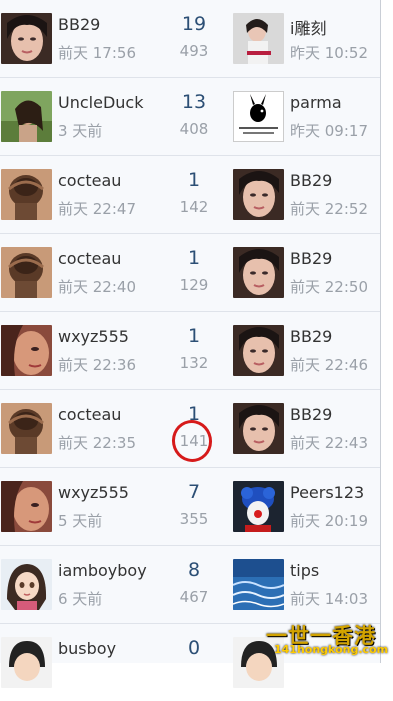 The image size is (393, 701). I want to click on post-time: 6 天前, so click(80, 599).